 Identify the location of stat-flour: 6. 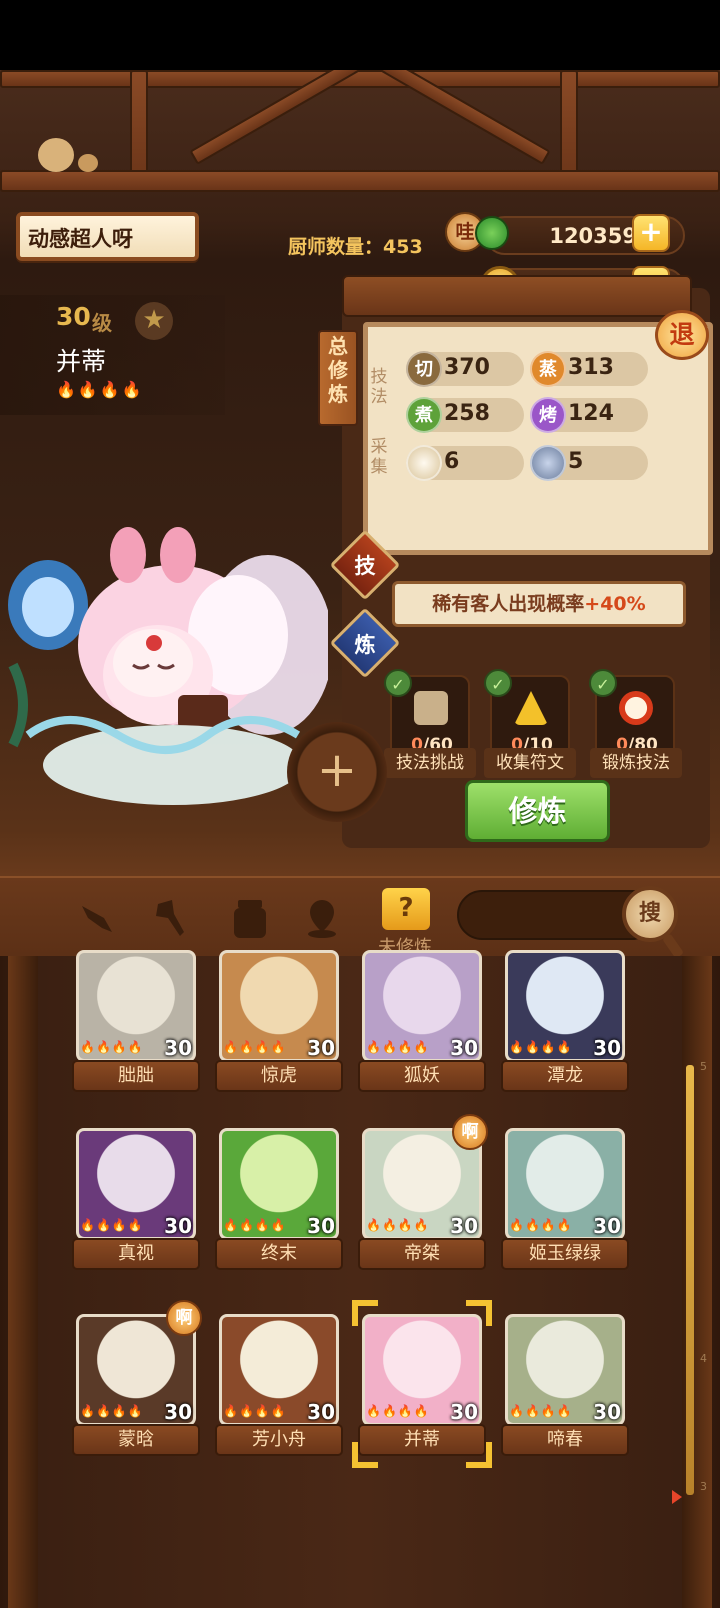
(465, 463).